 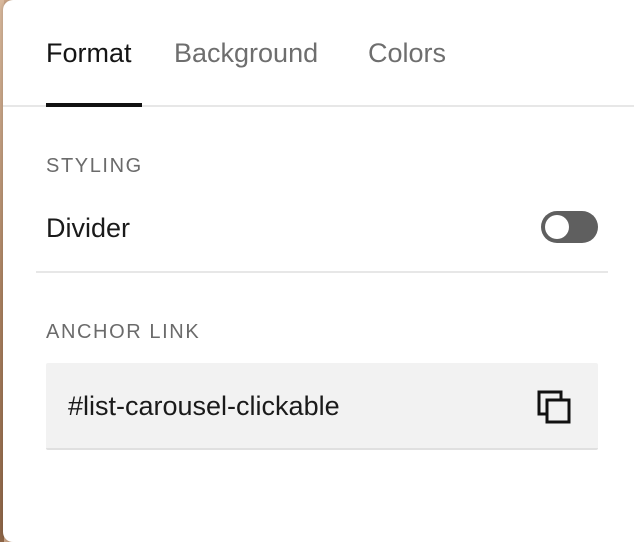 I want to click on section-heading-styling: STYLING, so click(x=94, y=166).